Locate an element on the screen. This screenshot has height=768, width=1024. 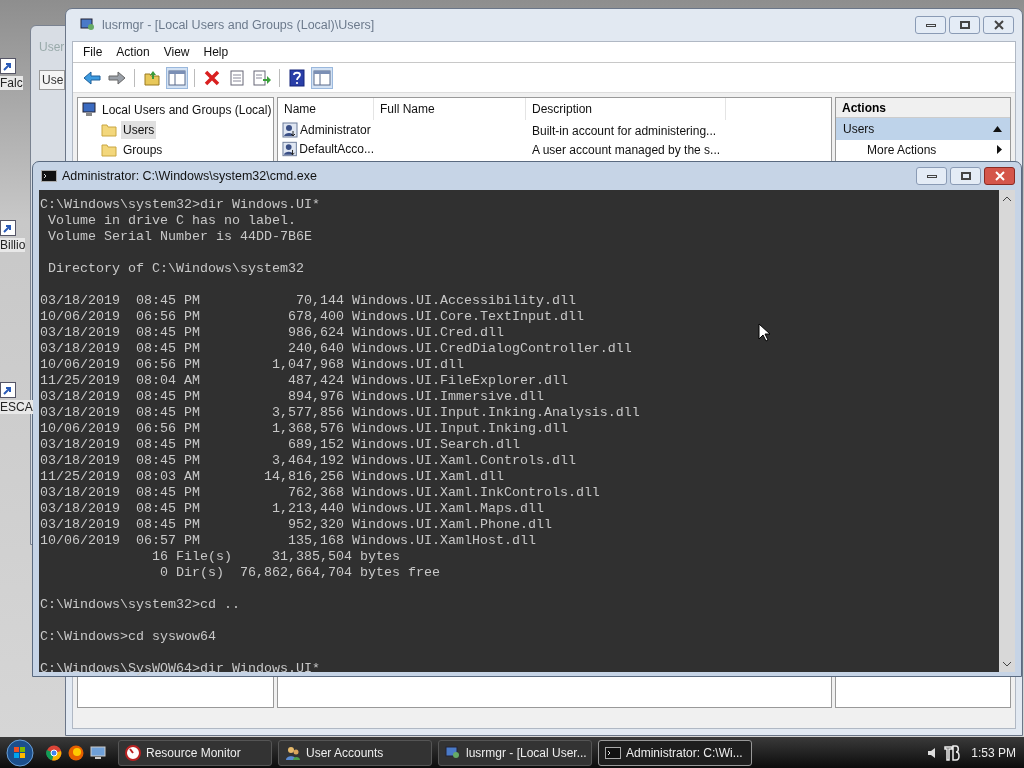
actions-header: Actions is located at coordinates (923, 108).